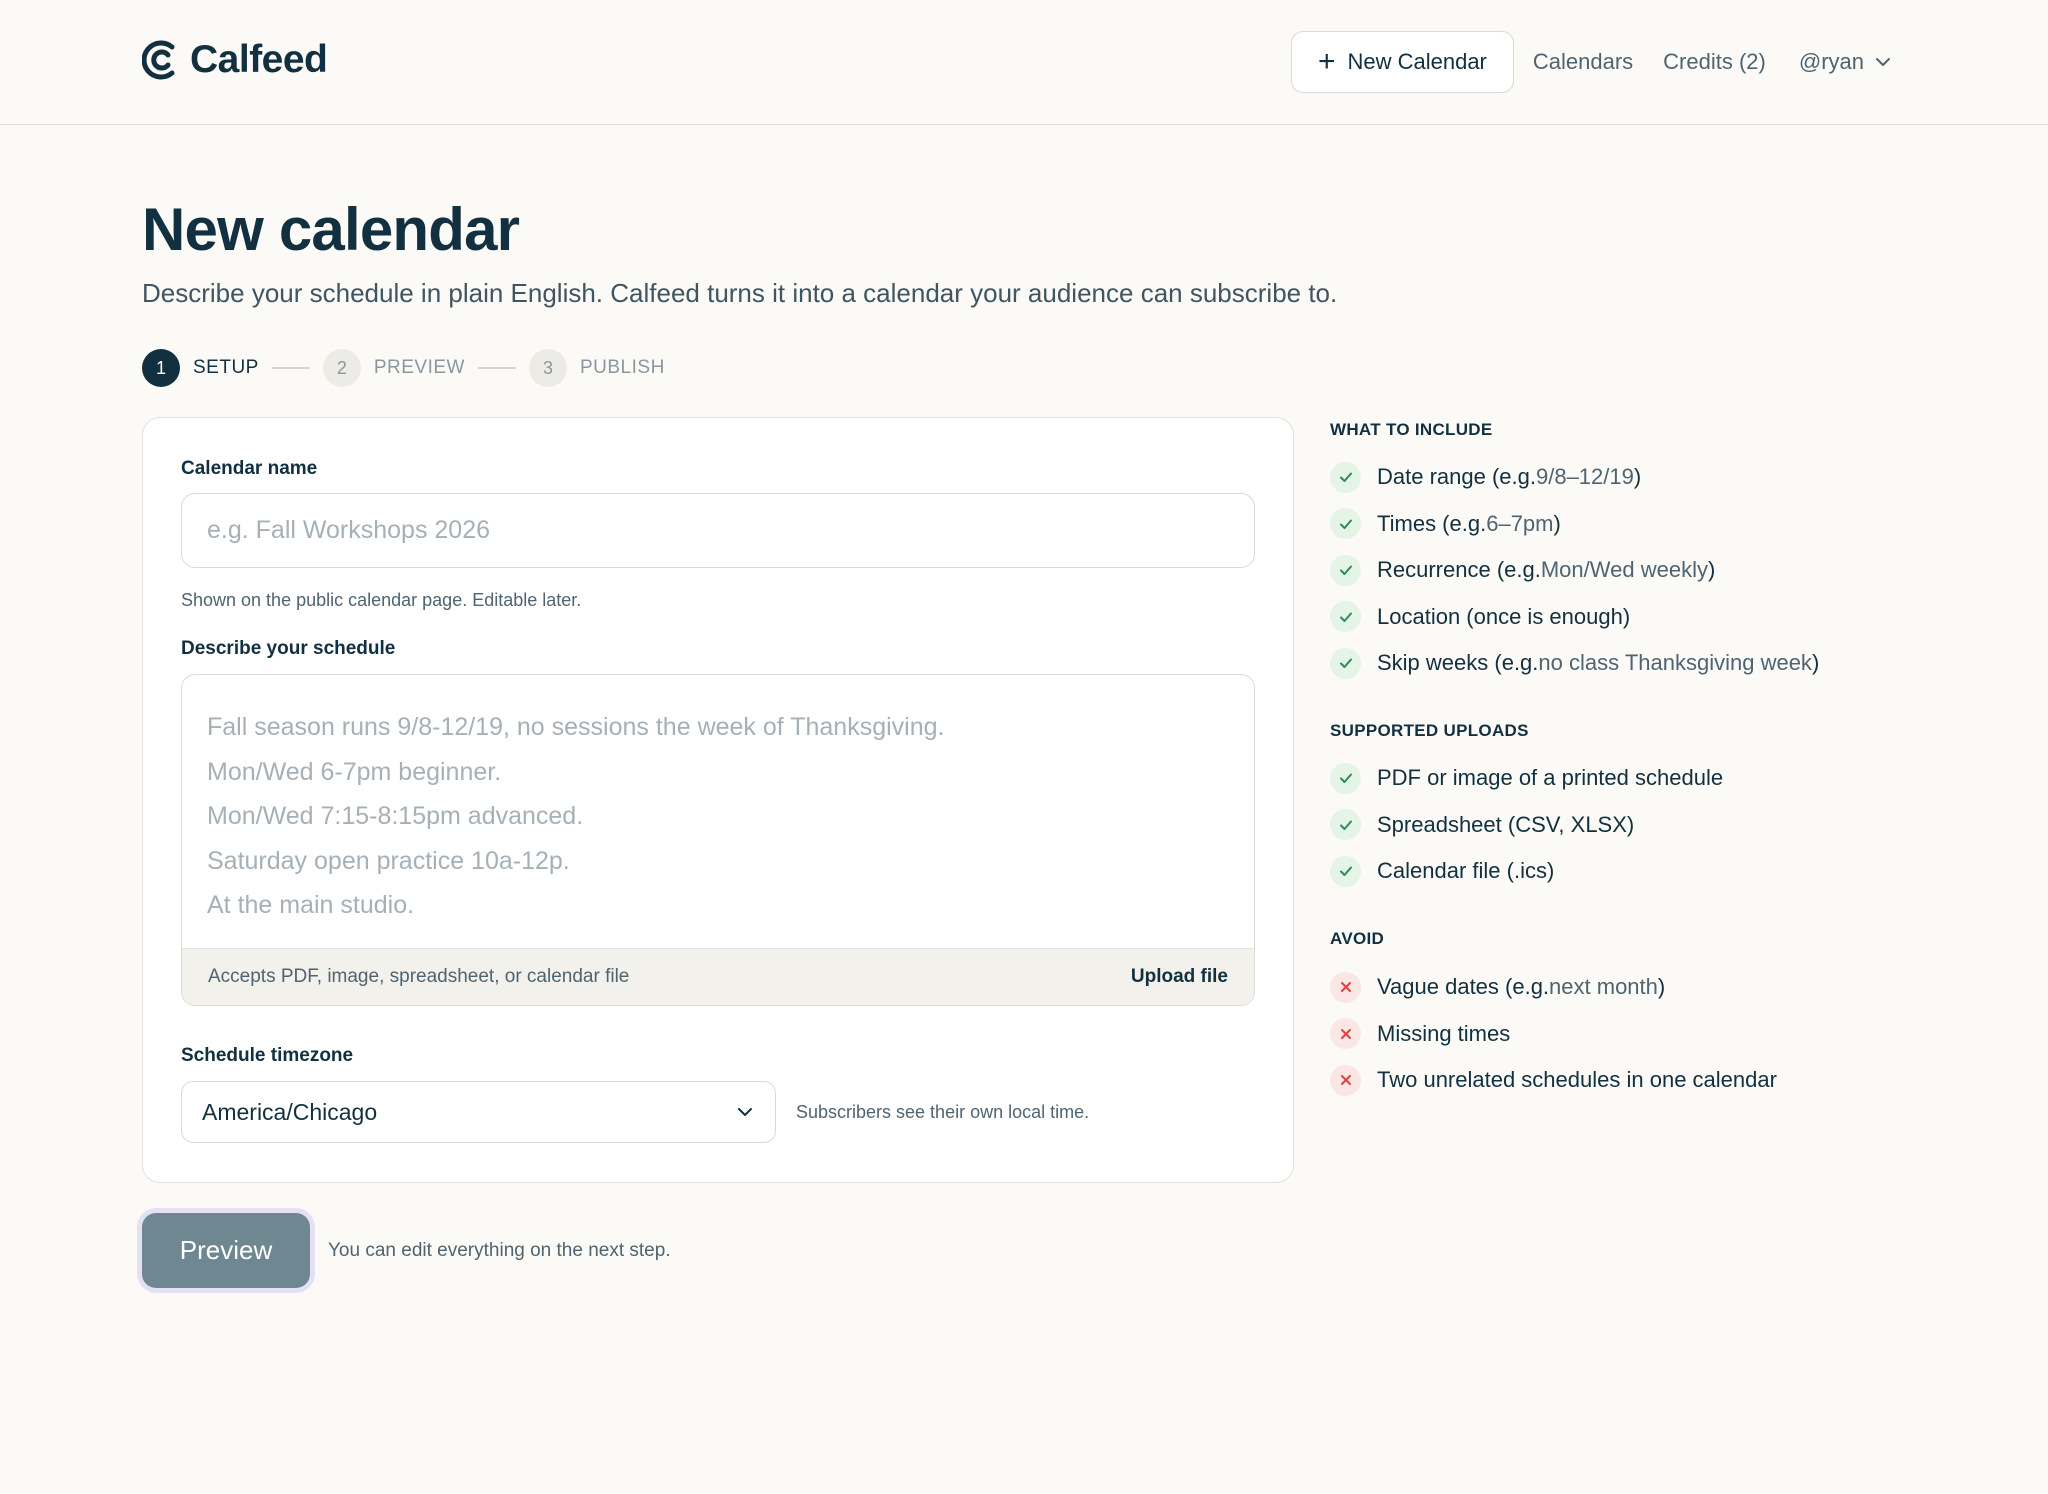 The width and height of the screenshot is (2048, 1494). I want to click on page-title: New calendar, so click(331, 229).